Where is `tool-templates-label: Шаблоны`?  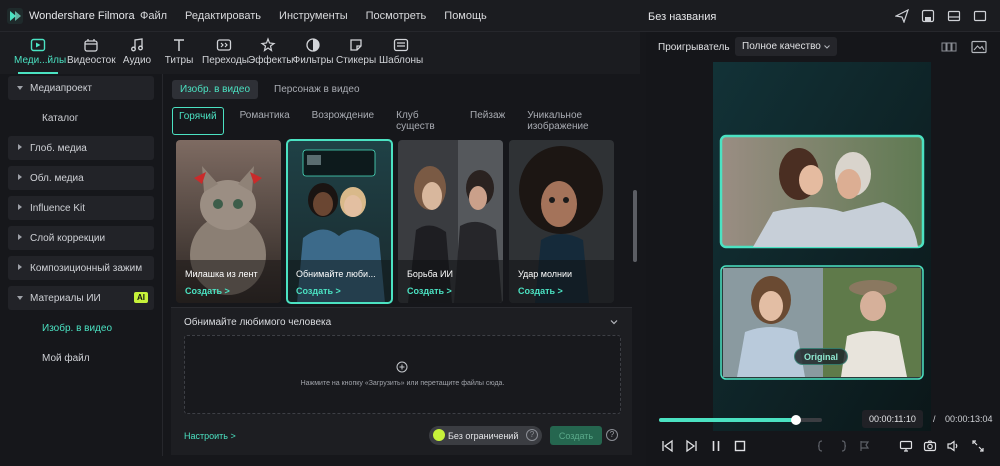 tool-templates-label: Шаблоны is located at coordinates (401, 60).